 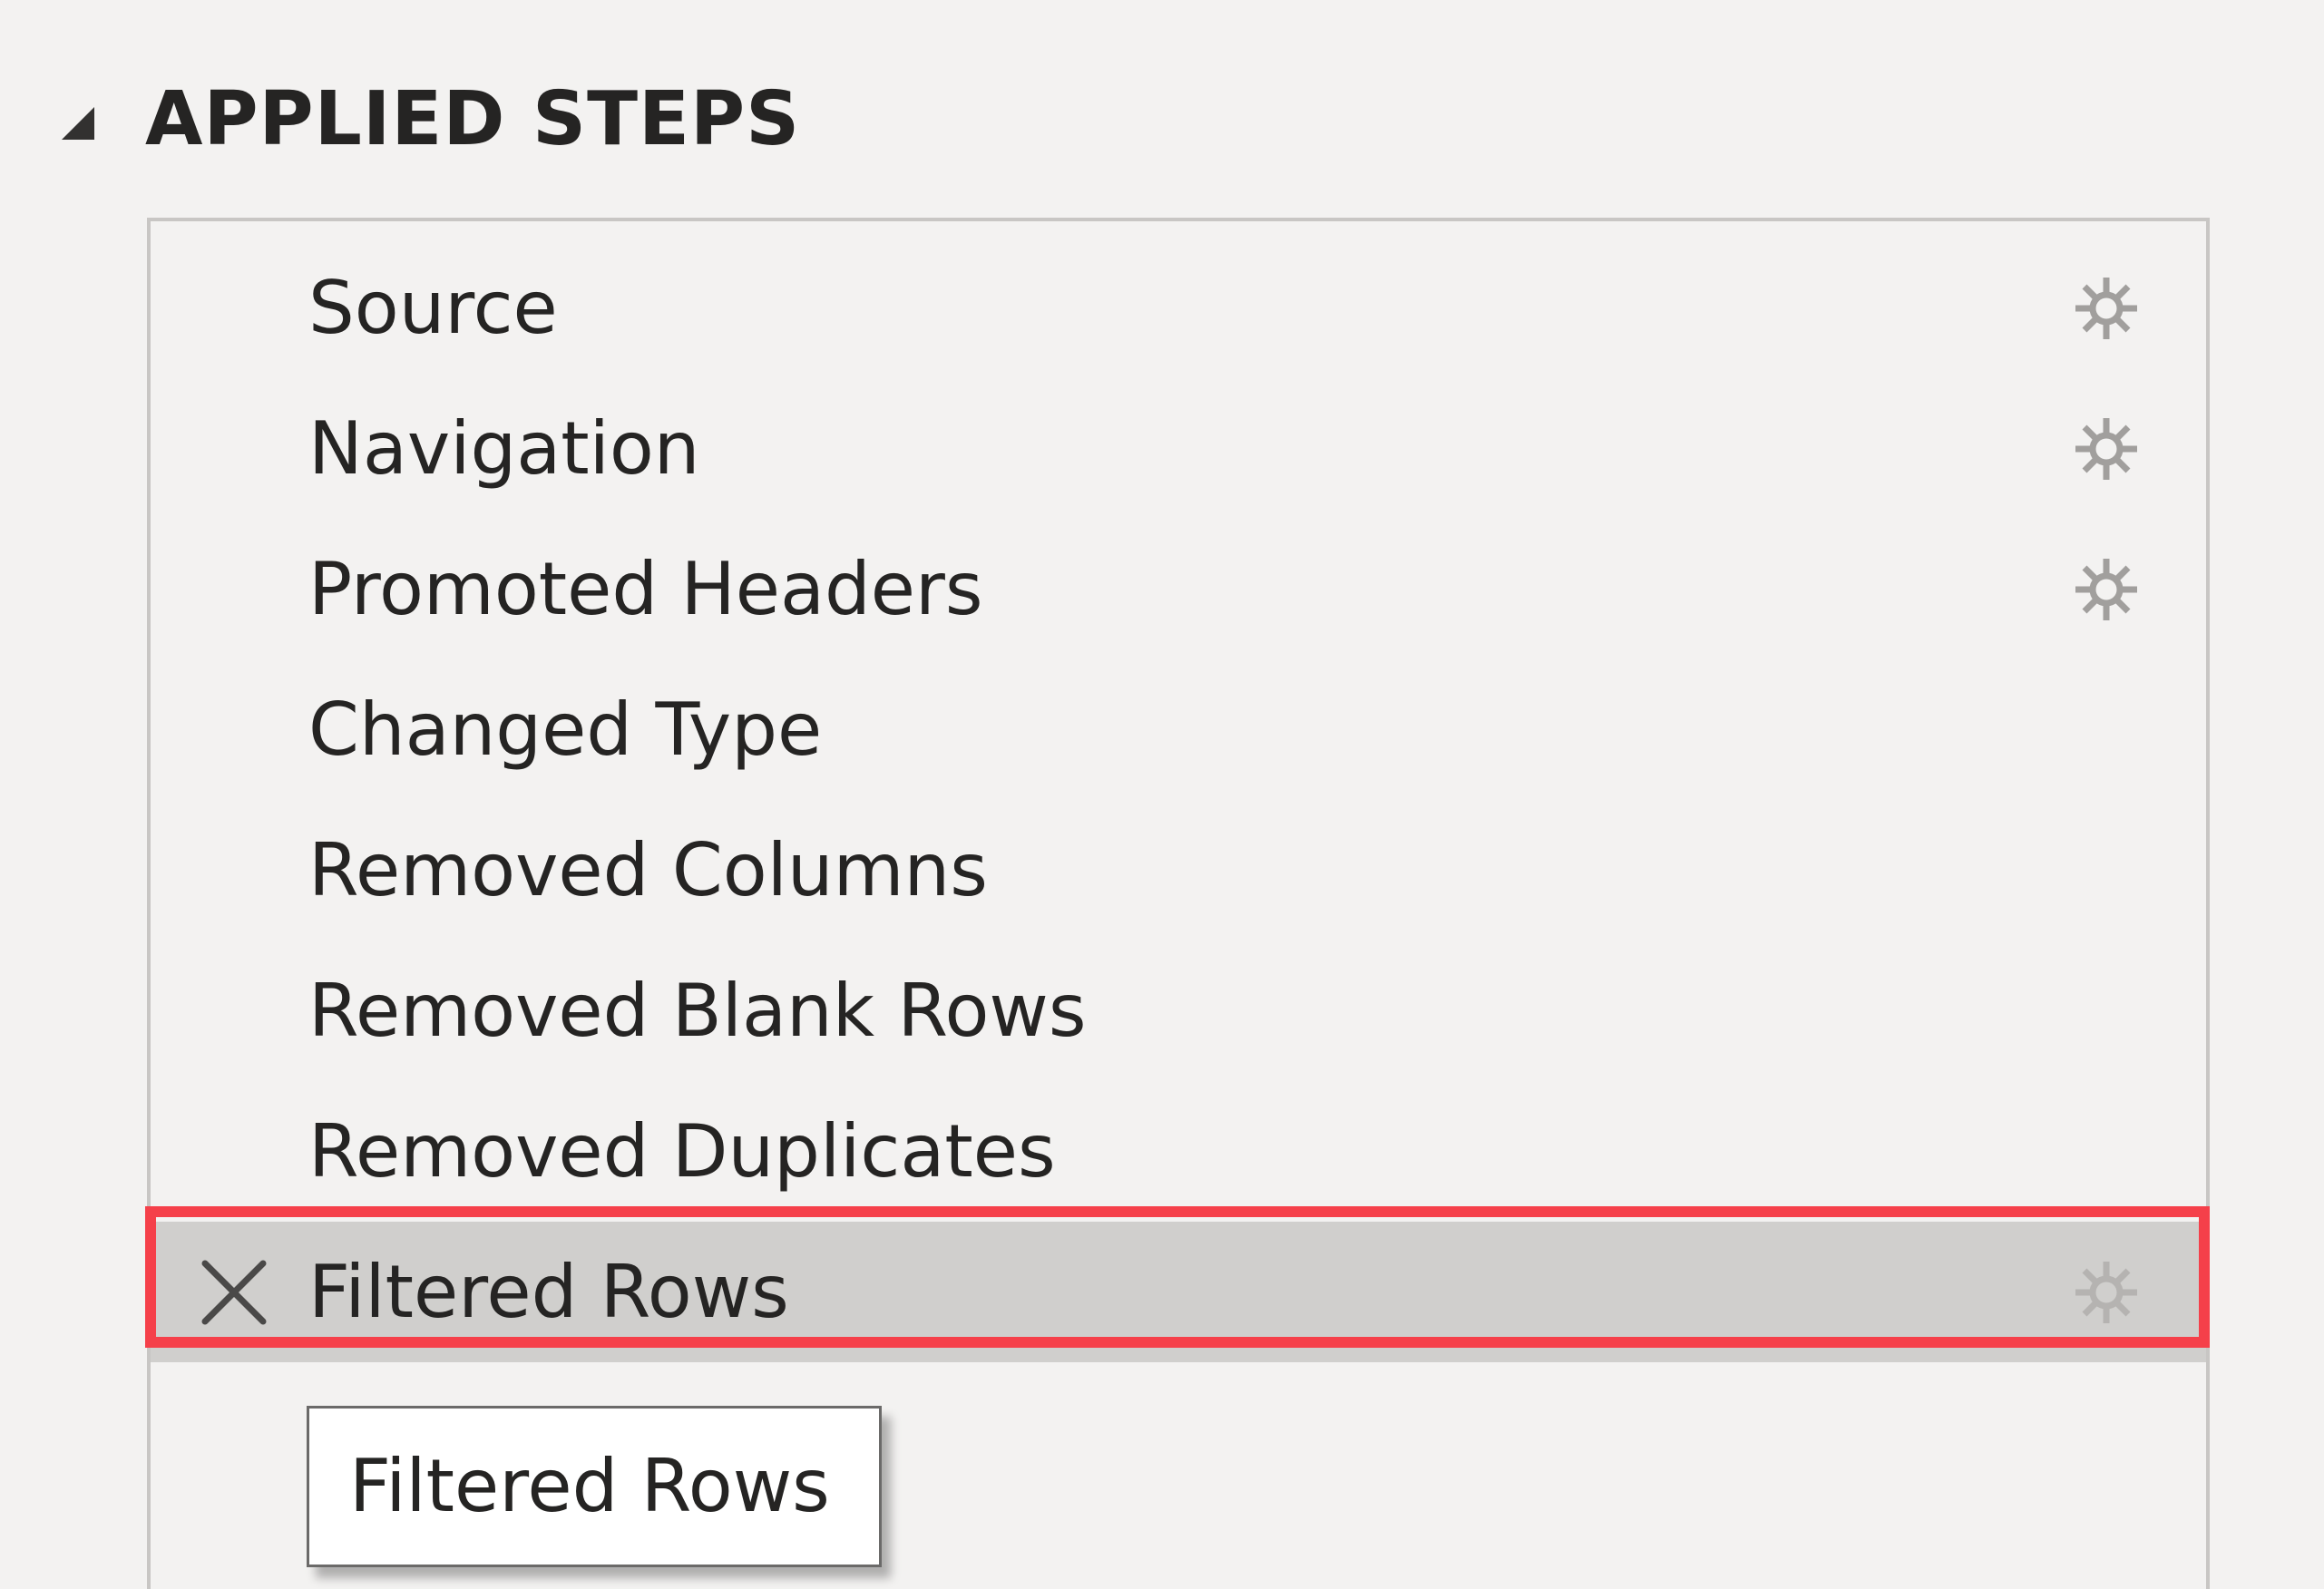 I want to click on step-label: Source, so click(x=433, y=308).